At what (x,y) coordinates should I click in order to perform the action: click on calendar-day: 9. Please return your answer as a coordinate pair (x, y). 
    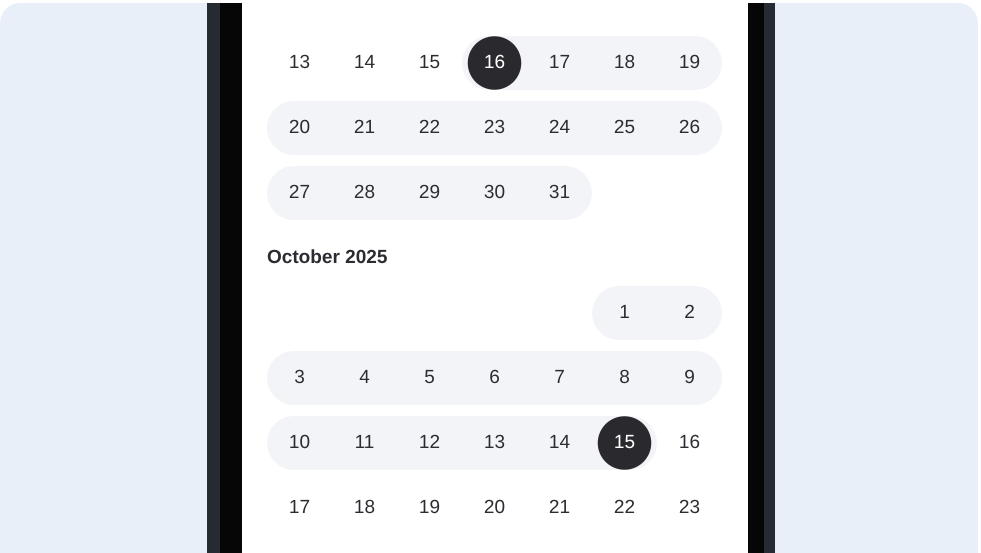
    Looking at the image, I should click on (689, 378).